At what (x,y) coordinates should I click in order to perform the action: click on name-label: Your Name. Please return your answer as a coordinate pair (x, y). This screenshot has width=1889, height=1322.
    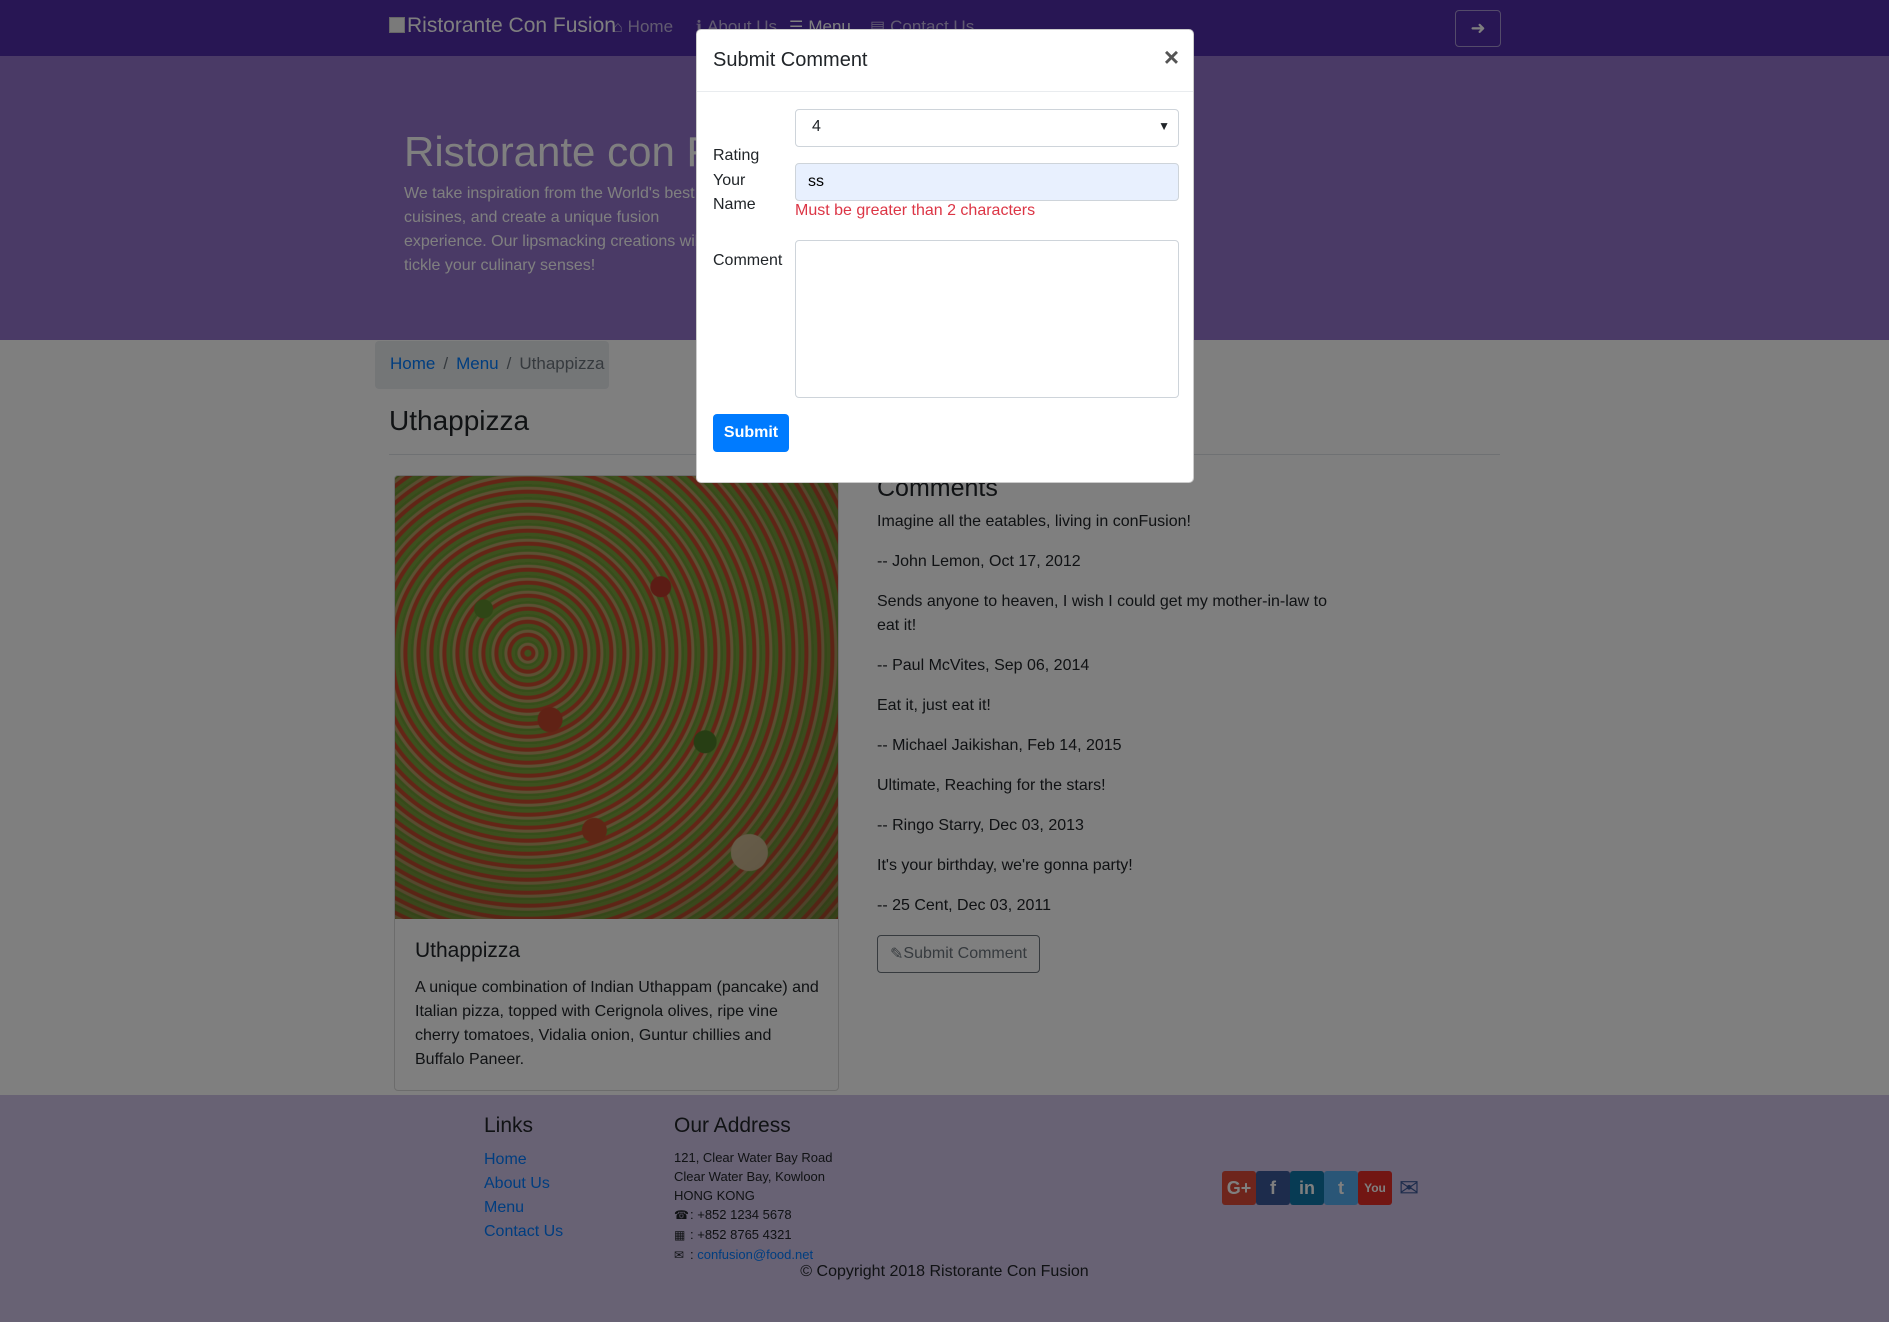
    Looking at the image, I should click on (734, 192).